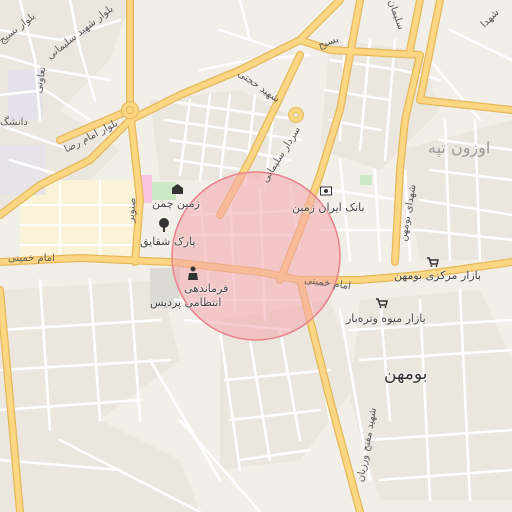 This screenshot has width=512, height=512. I want to click on label-farmandehi-2: انتظامی پردیس, so click(186, 302).